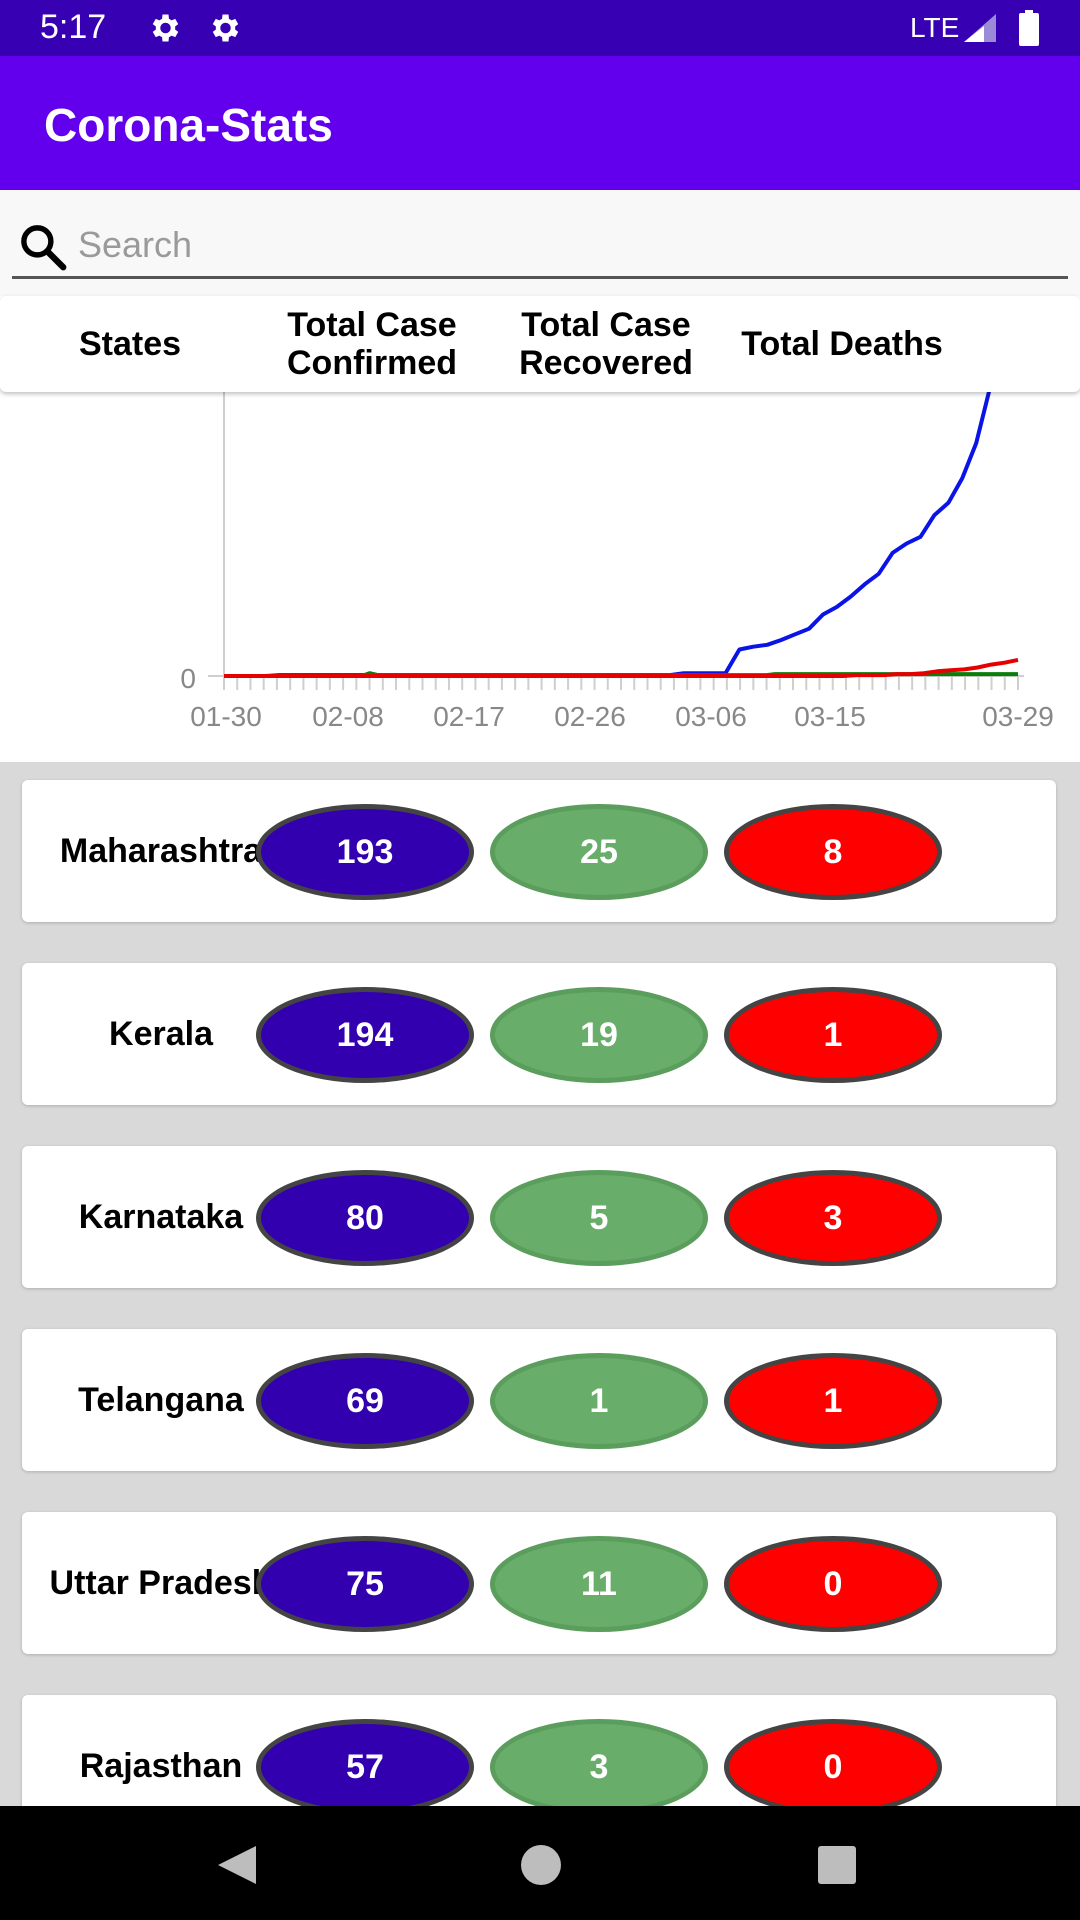 This screenshot has width=1080, height=1920. I want to click on search-underline, so click(540, 277).